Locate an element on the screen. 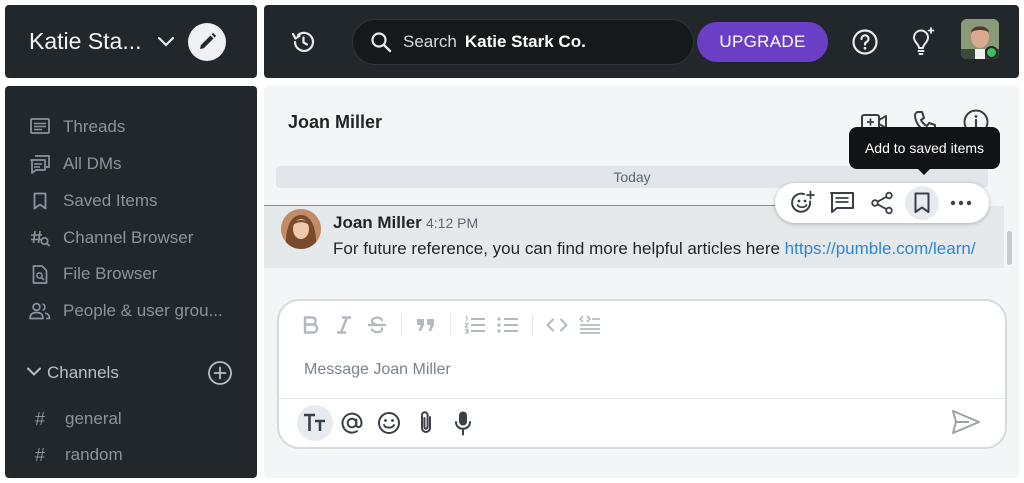  italic-icon is located at coordinates (344, 325).